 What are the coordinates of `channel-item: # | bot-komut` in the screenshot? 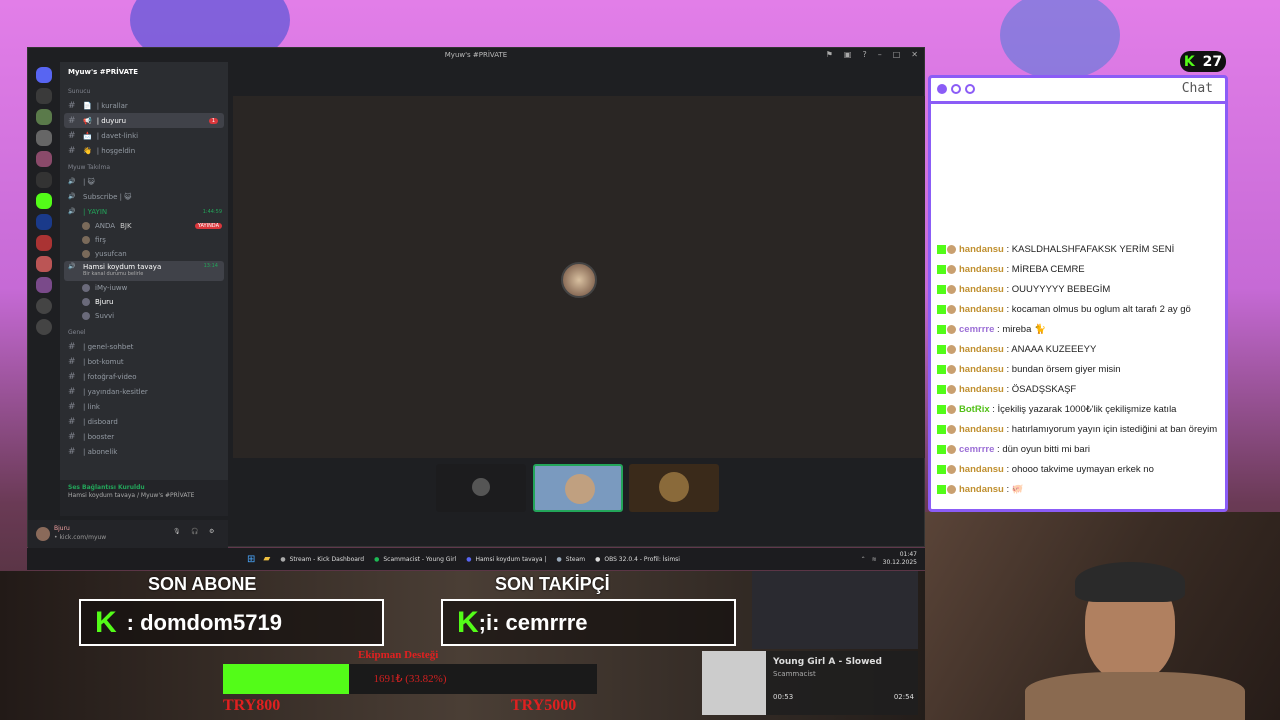 It's located at (144, 361).